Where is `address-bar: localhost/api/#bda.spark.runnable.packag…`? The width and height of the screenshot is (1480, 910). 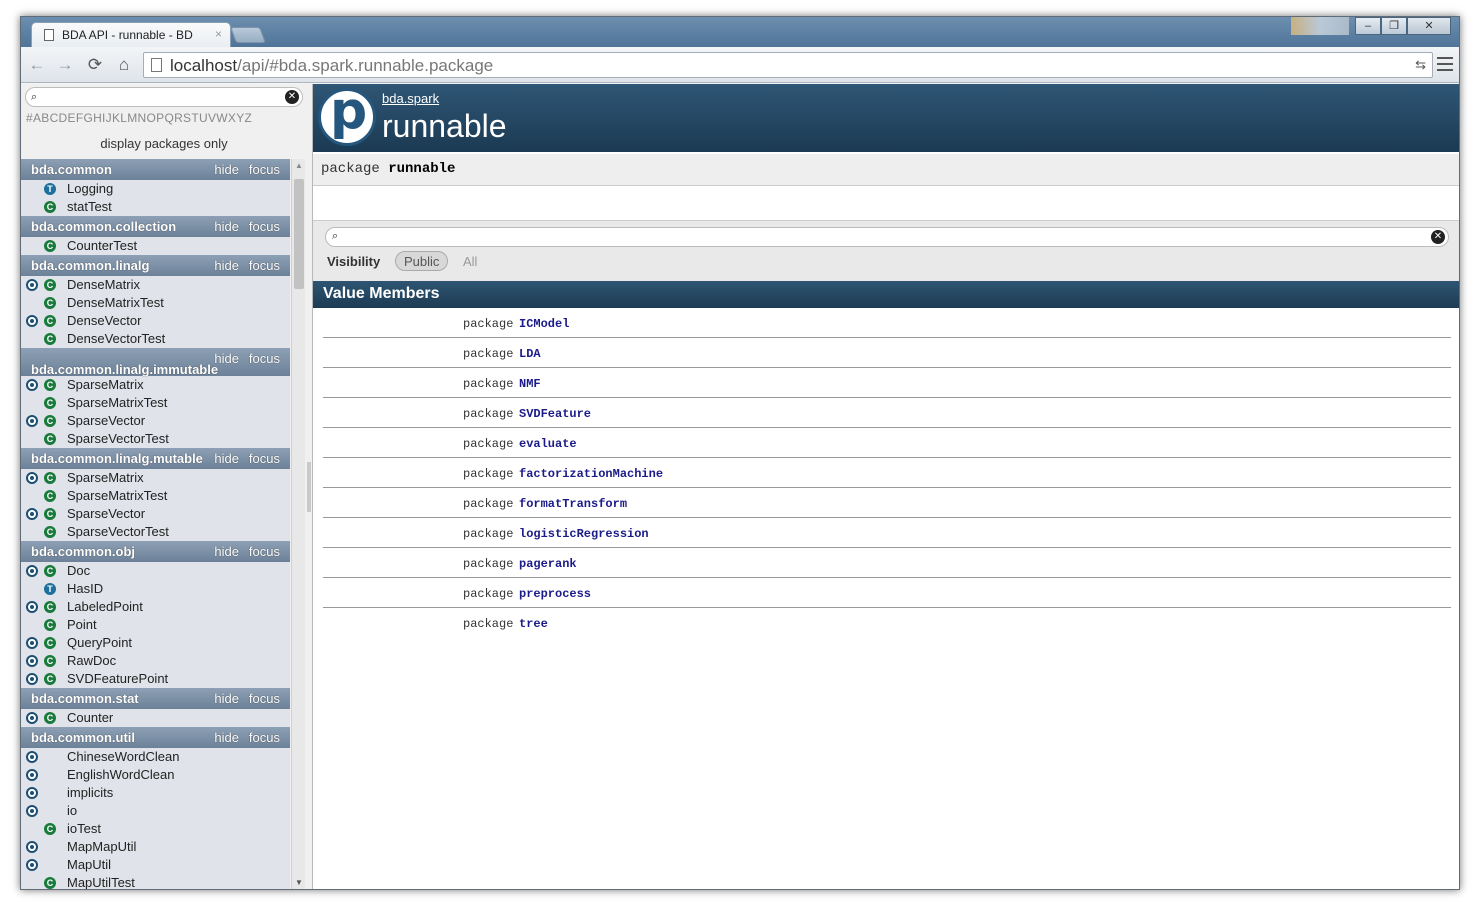 address-bar: localhost/api/#bda.spark.runnable.packag… is located at coordinates (788, 65).